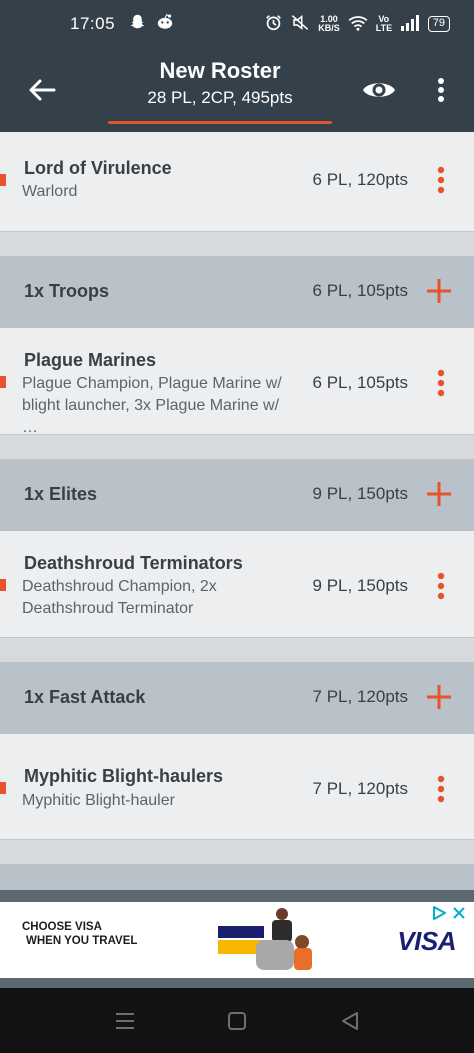 This screenshot has height=1053, width=474. What do you see at coordinates (67, 291) in the screenshot?
I see `category-label: 1x Troops` at bounding box center [67, 291].